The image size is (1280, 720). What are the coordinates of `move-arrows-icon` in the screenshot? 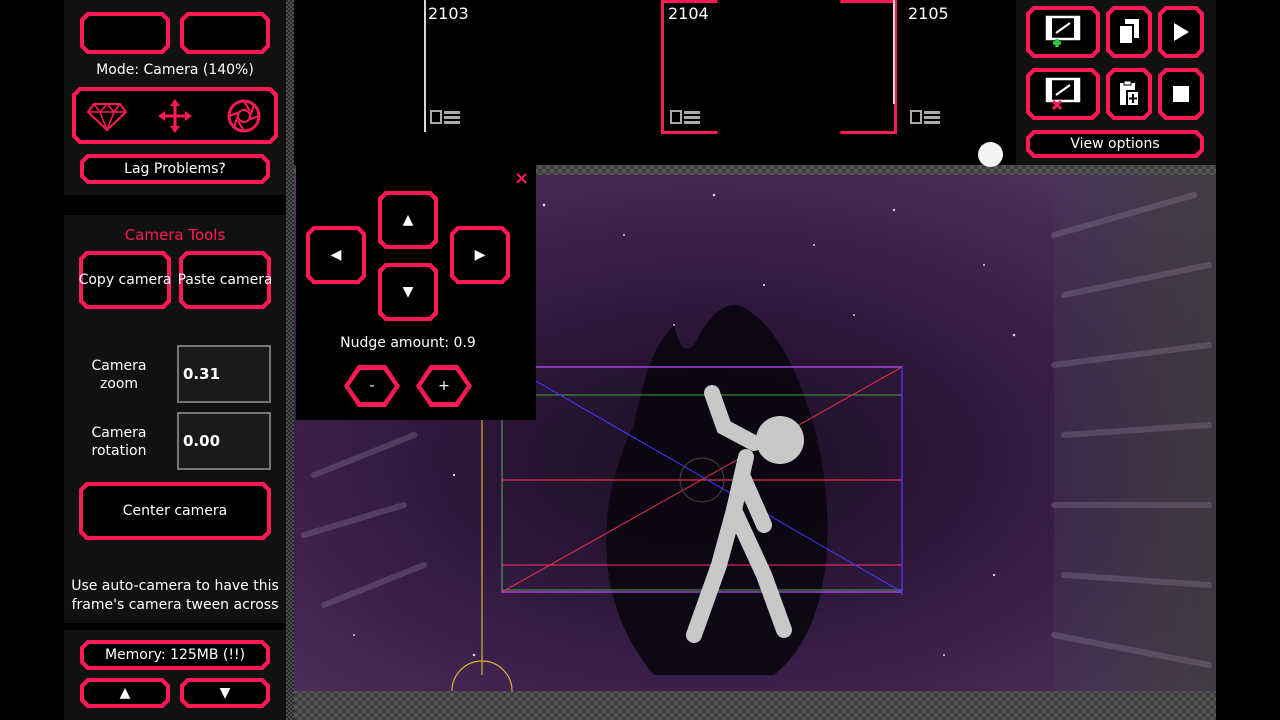 It's located at (175, 116).